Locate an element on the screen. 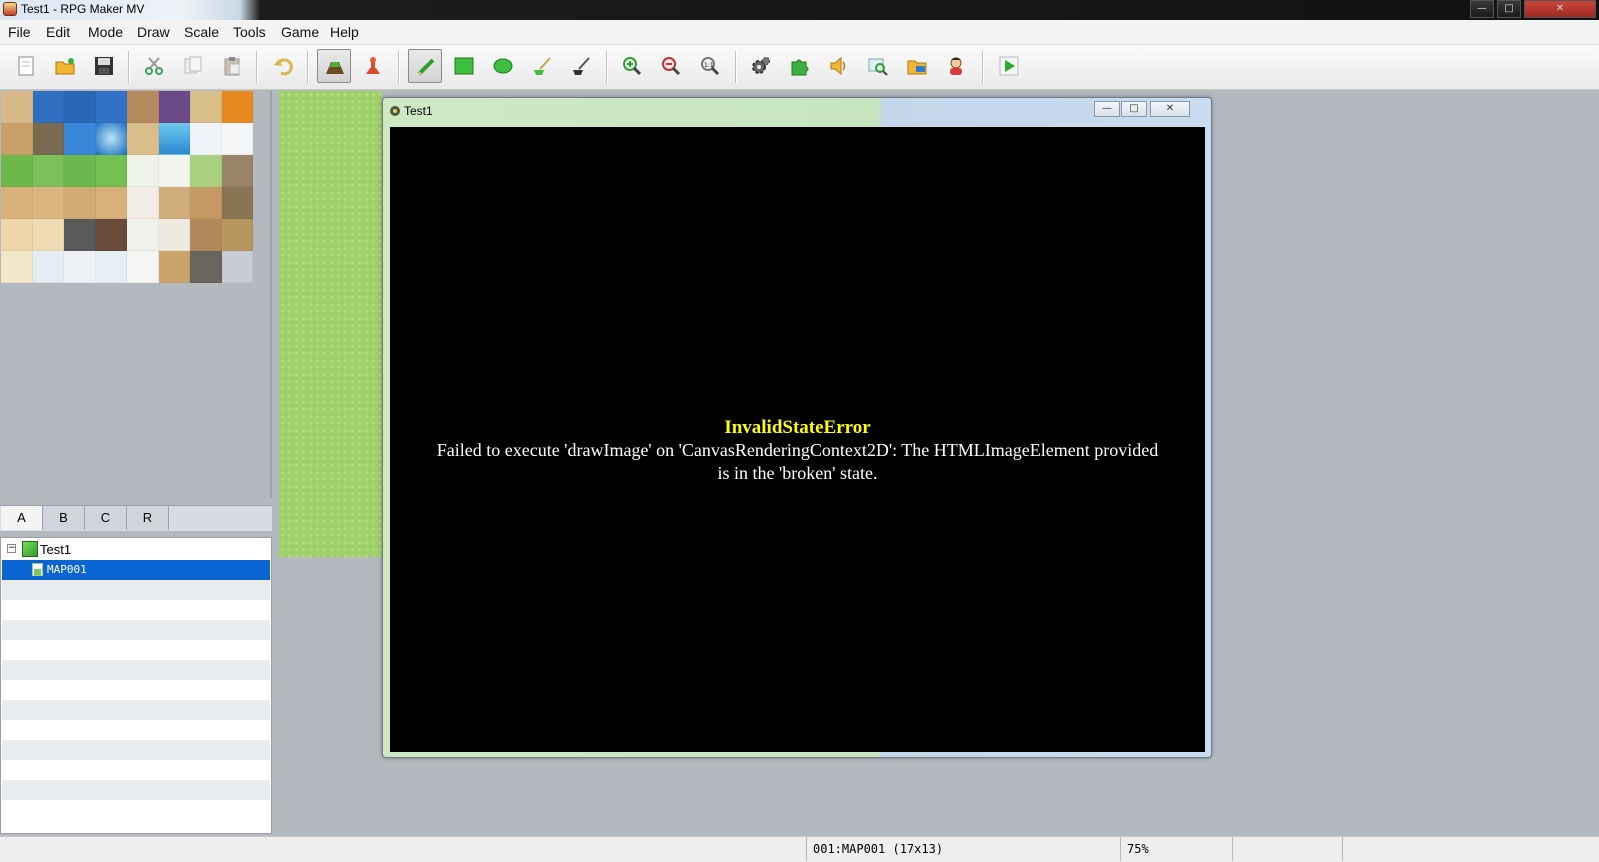 This screenshot has height=862, width=1599. menu-scale: Scale is located at coordinates (201, 32).